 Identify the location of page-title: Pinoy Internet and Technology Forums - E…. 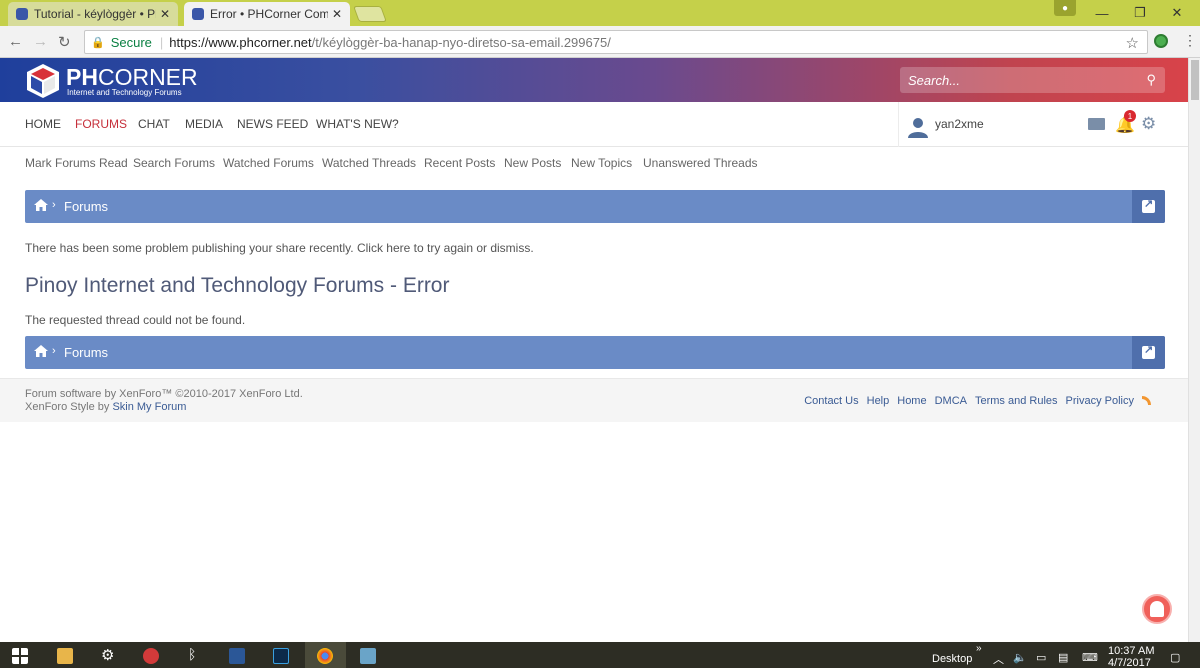
(237, 285).